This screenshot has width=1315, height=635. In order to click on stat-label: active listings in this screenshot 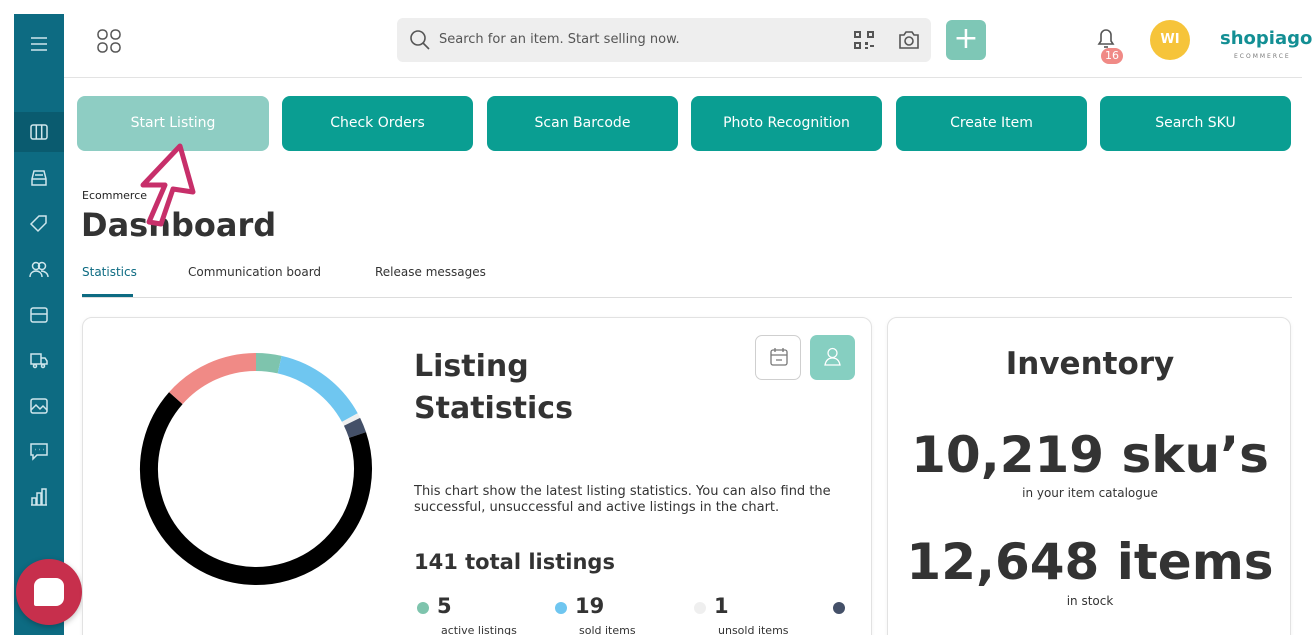, I will do `click(479, 629)`.